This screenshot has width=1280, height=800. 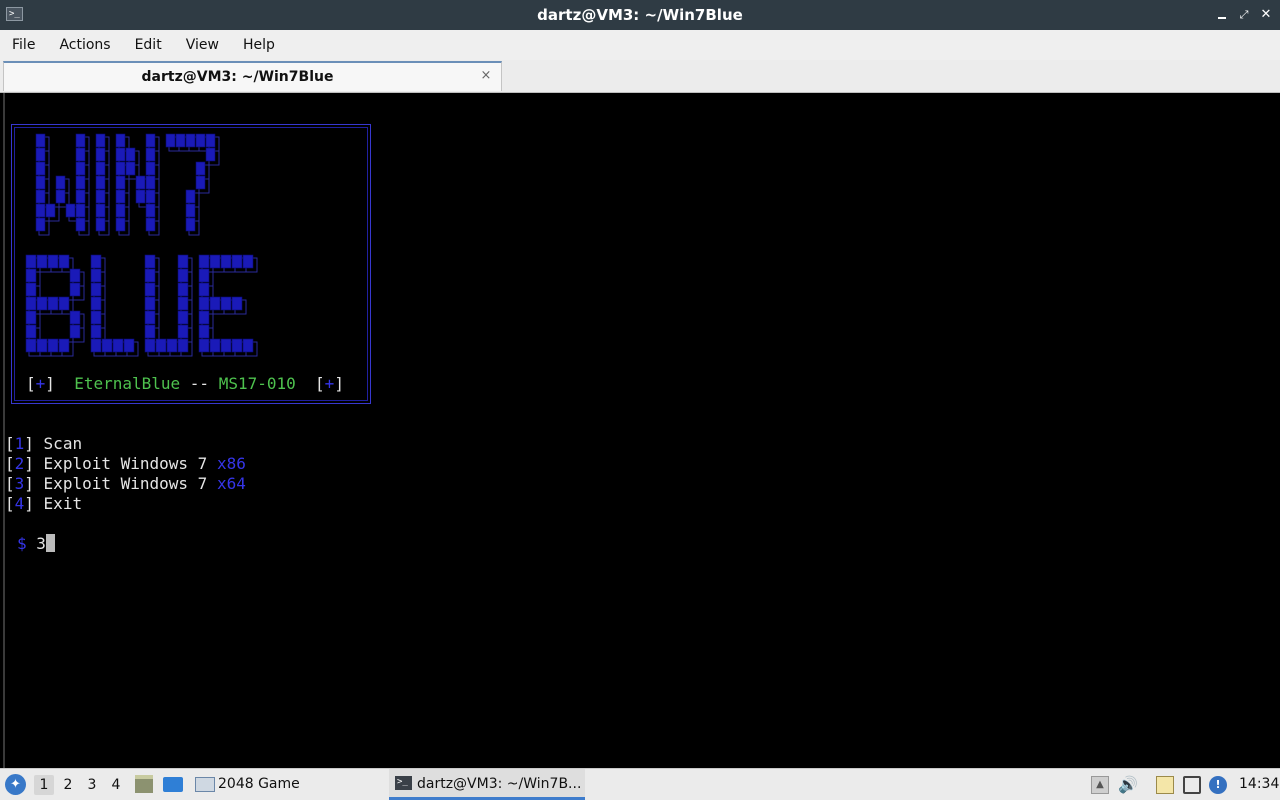 I want to click on banner-footer: [+] EternalBlue -- MS17-010 [+], so click(x=185, y=383).